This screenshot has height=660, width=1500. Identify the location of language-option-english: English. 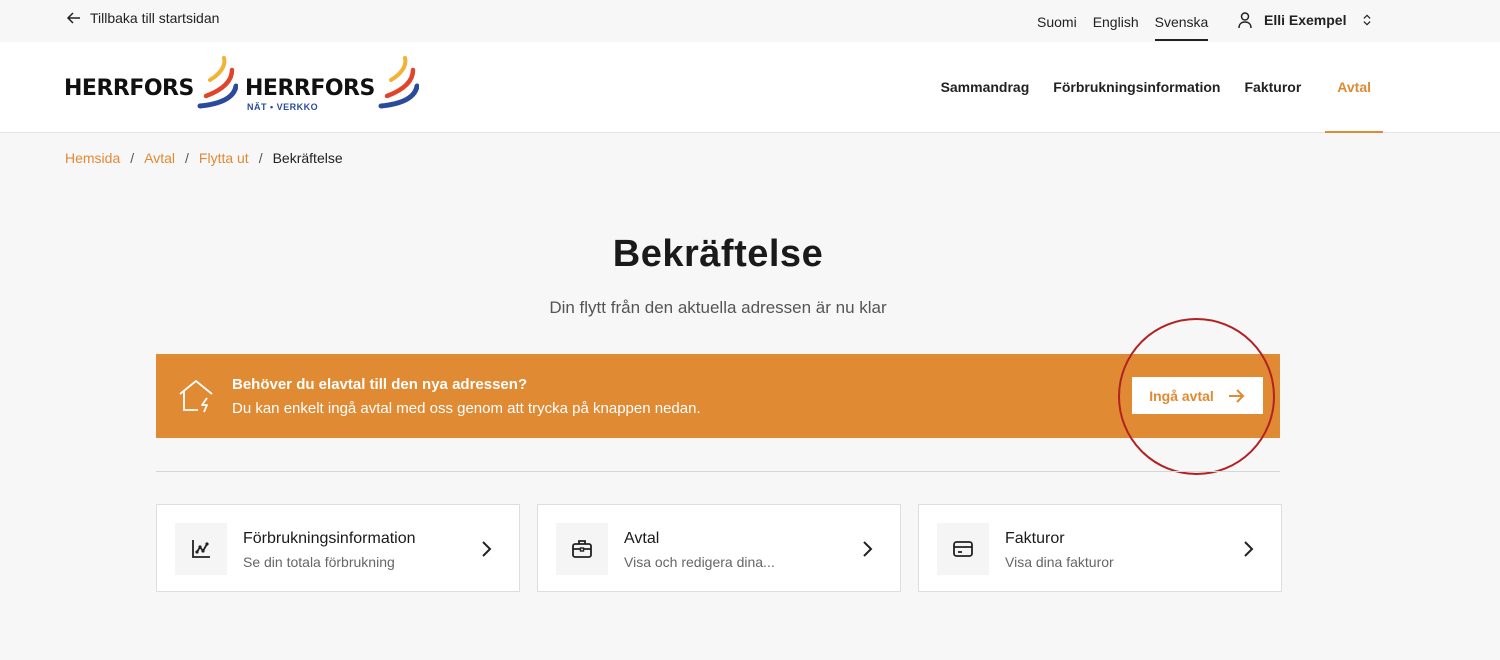
(1116, 27).